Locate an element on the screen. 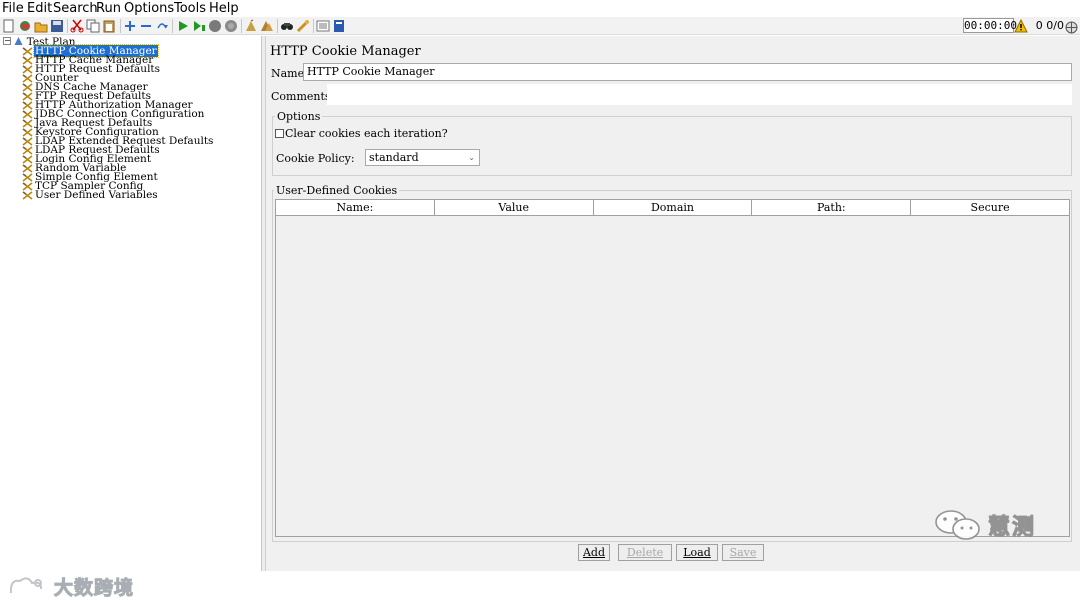 The height and width of the screenshot is (600, 1080). name-field: HTTP Cookie Manager is located at coordinates (687, 72).